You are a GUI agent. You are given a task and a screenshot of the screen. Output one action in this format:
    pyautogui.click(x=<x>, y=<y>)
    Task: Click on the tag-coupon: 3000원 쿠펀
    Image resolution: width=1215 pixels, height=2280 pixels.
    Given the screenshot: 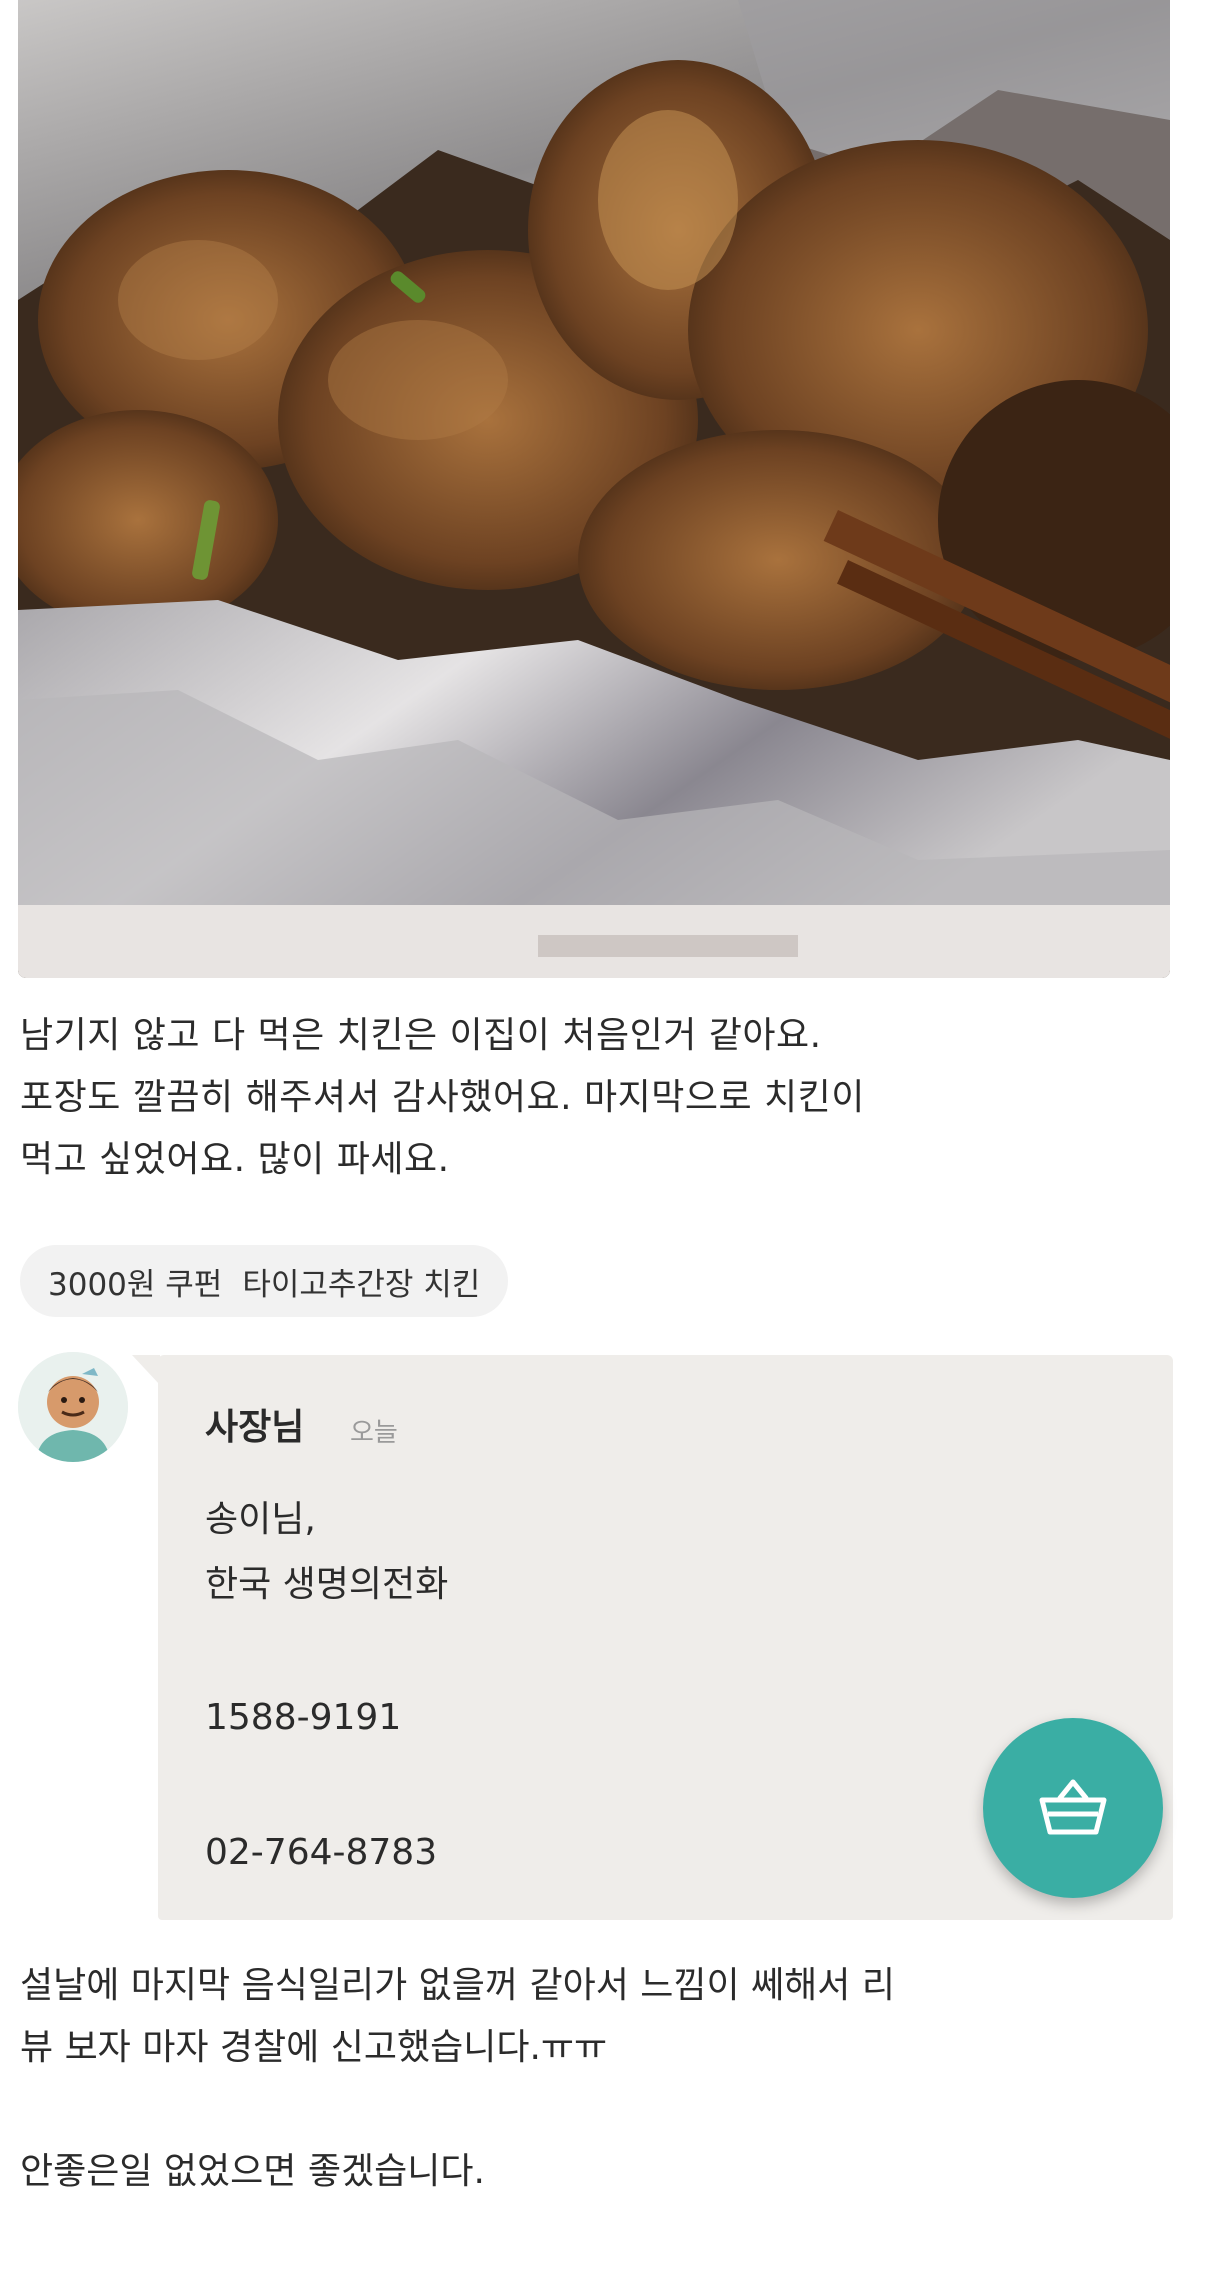 What is the action you would take?
    pyautogui.click(x=135, y=1284)
    